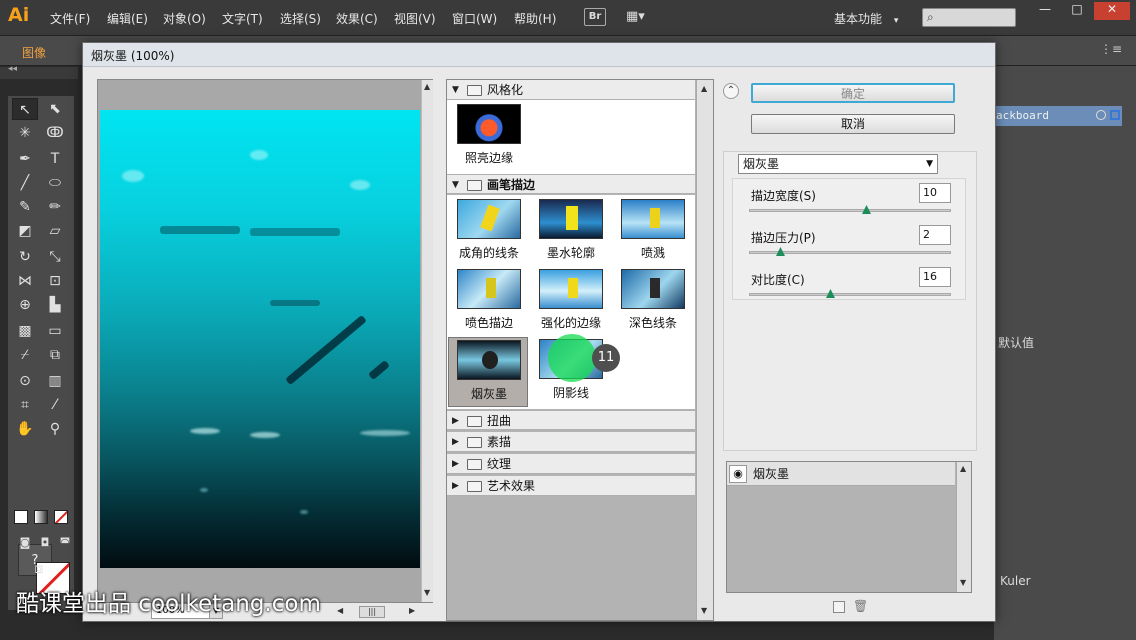 Image resolution: width=1136 pixels, height=640 pixels. Describe the element at coordinates (571, 420) in the screenshot. I see `category-distort: ▶ 扭曲` at that location.